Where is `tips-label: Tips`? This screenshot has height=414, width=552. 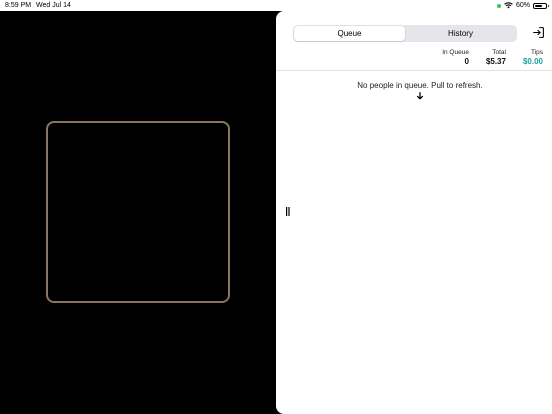 tips-label: Tips is located at coordinates (536, 52).